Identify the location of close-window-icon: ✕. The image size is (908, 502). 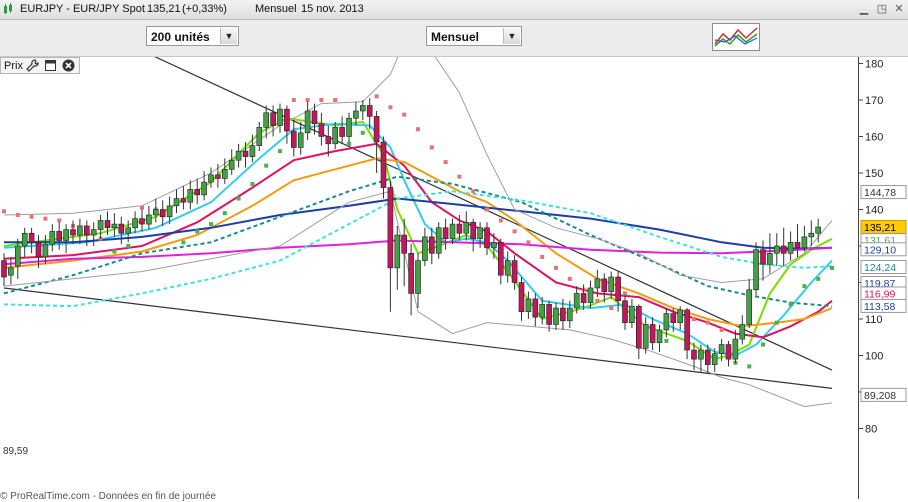
(899, 9).